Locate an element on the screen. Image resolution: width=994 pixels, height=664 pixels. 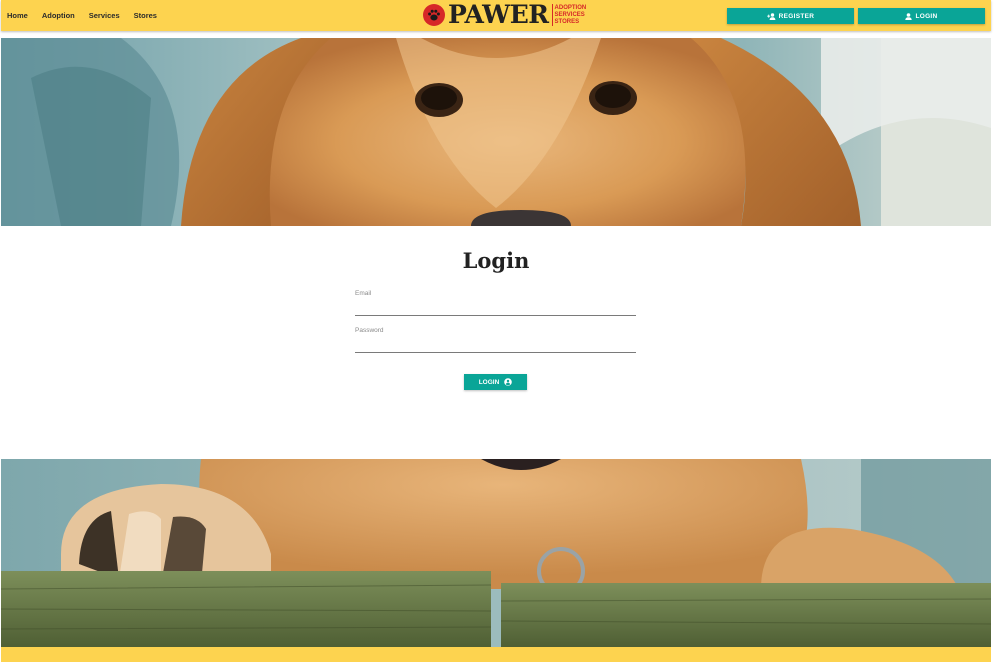
login-submit-button: LOGIN is located at coordinates (495, 382).